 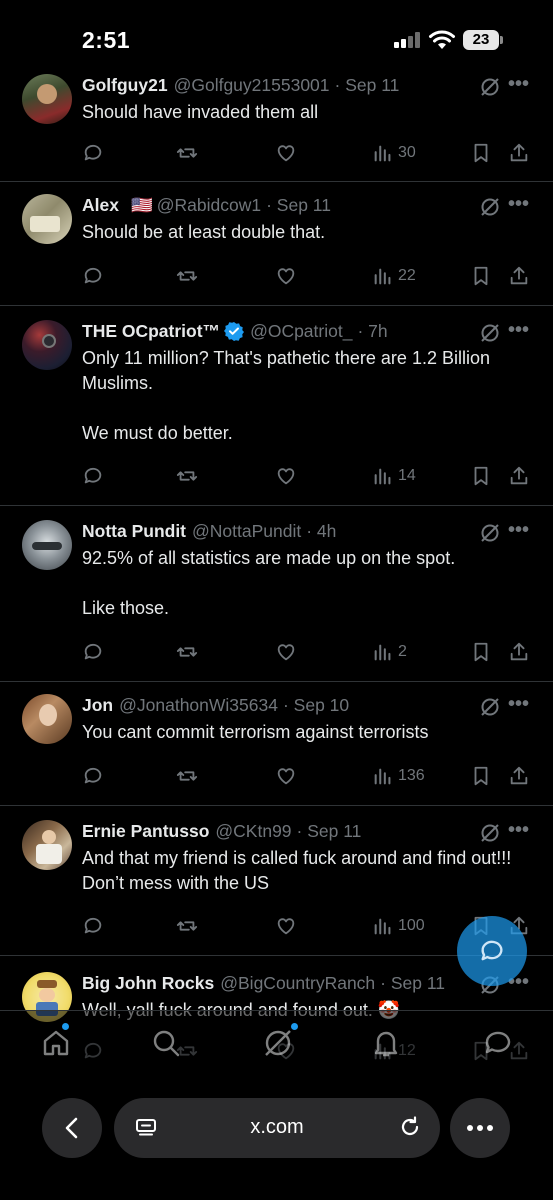 What do you see at coordinates (389, 652) in the screenshot?
I see `views-button: 2` at bounding box center [389, 652].